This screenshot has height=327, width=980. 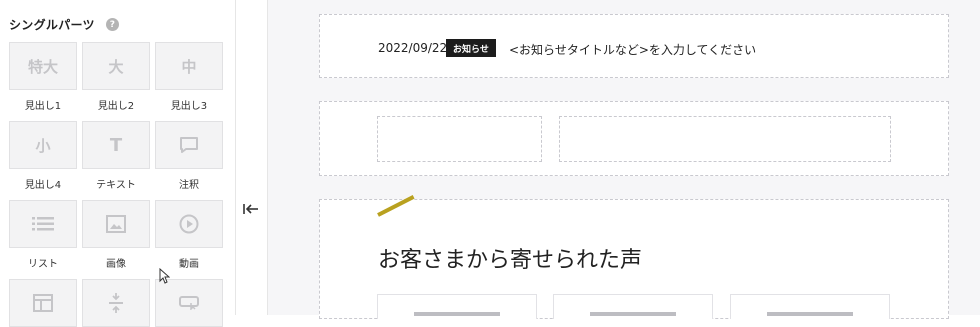 I want to click on news-badge: お知らせ, so click(x=471, y=48).